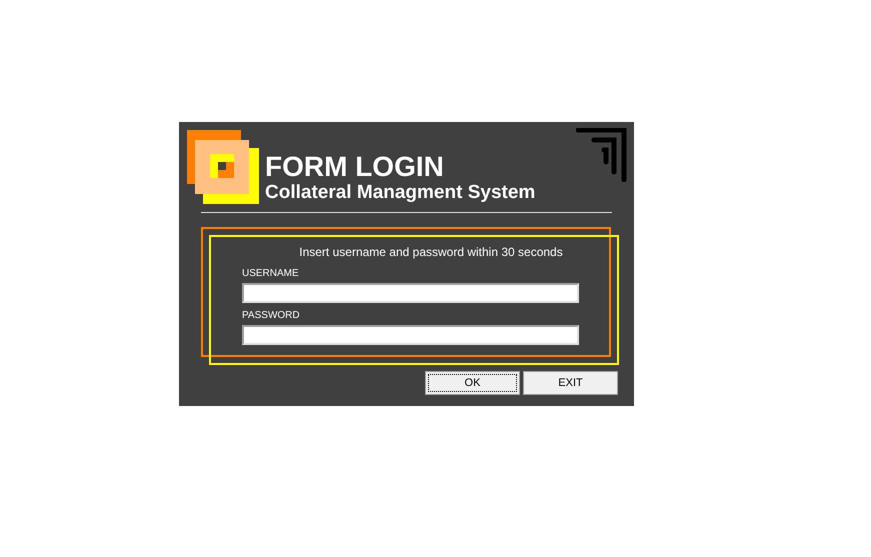 The height and width of the screenshot is (557, 871). Describe the element at coordinates (271, 316) in the screenshot. I see `field-label: PASSWORD` at that location.